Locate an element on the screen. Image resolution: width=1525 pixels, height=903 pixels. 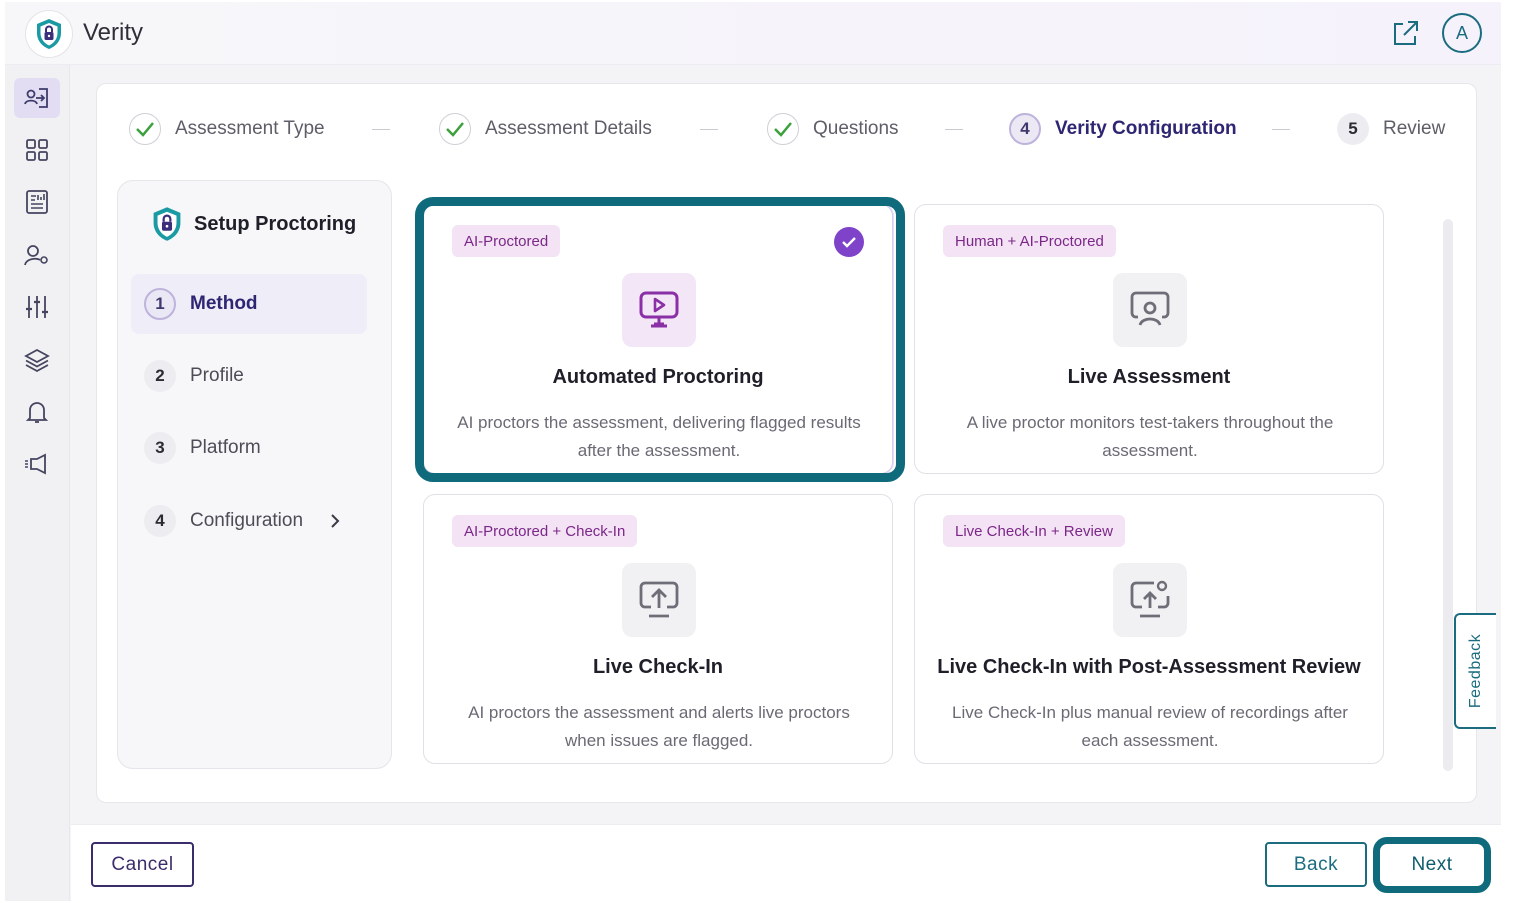
method-title: Live Check-In is located at coordinates (658, 667).